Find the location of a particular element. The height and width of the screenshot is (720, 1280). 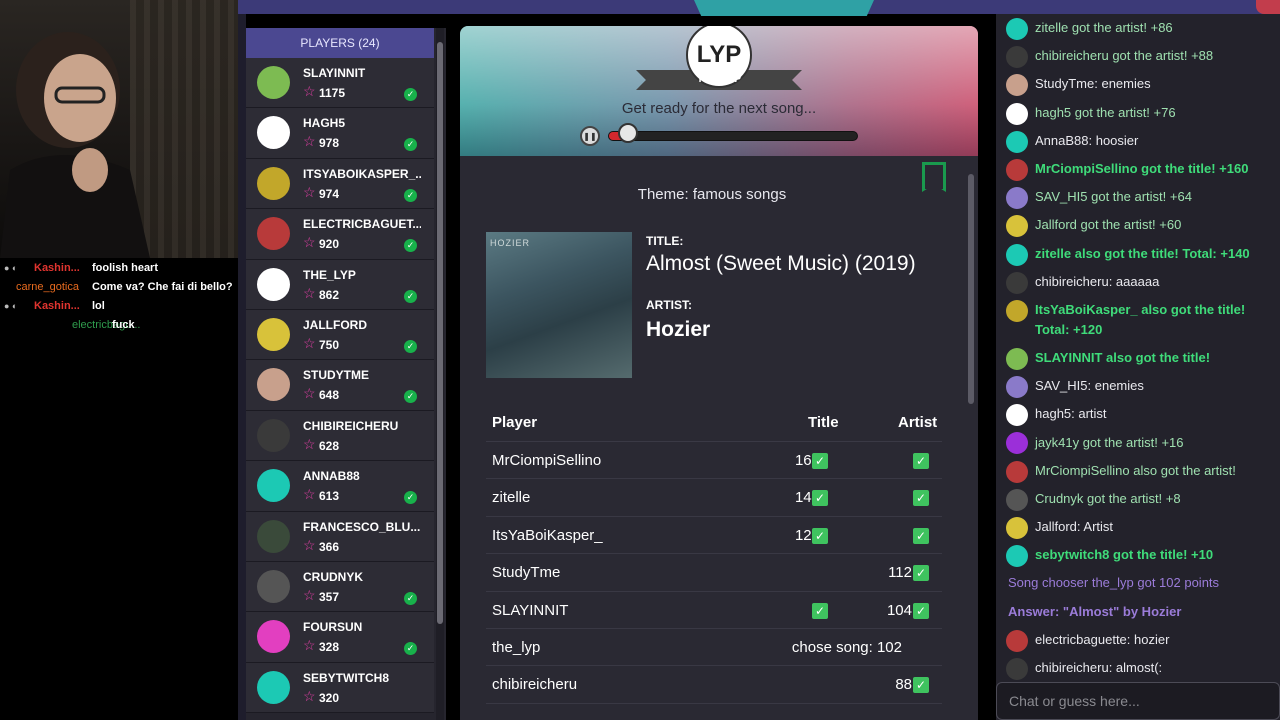

player-points: 357 is located at coordinates (329, 596).